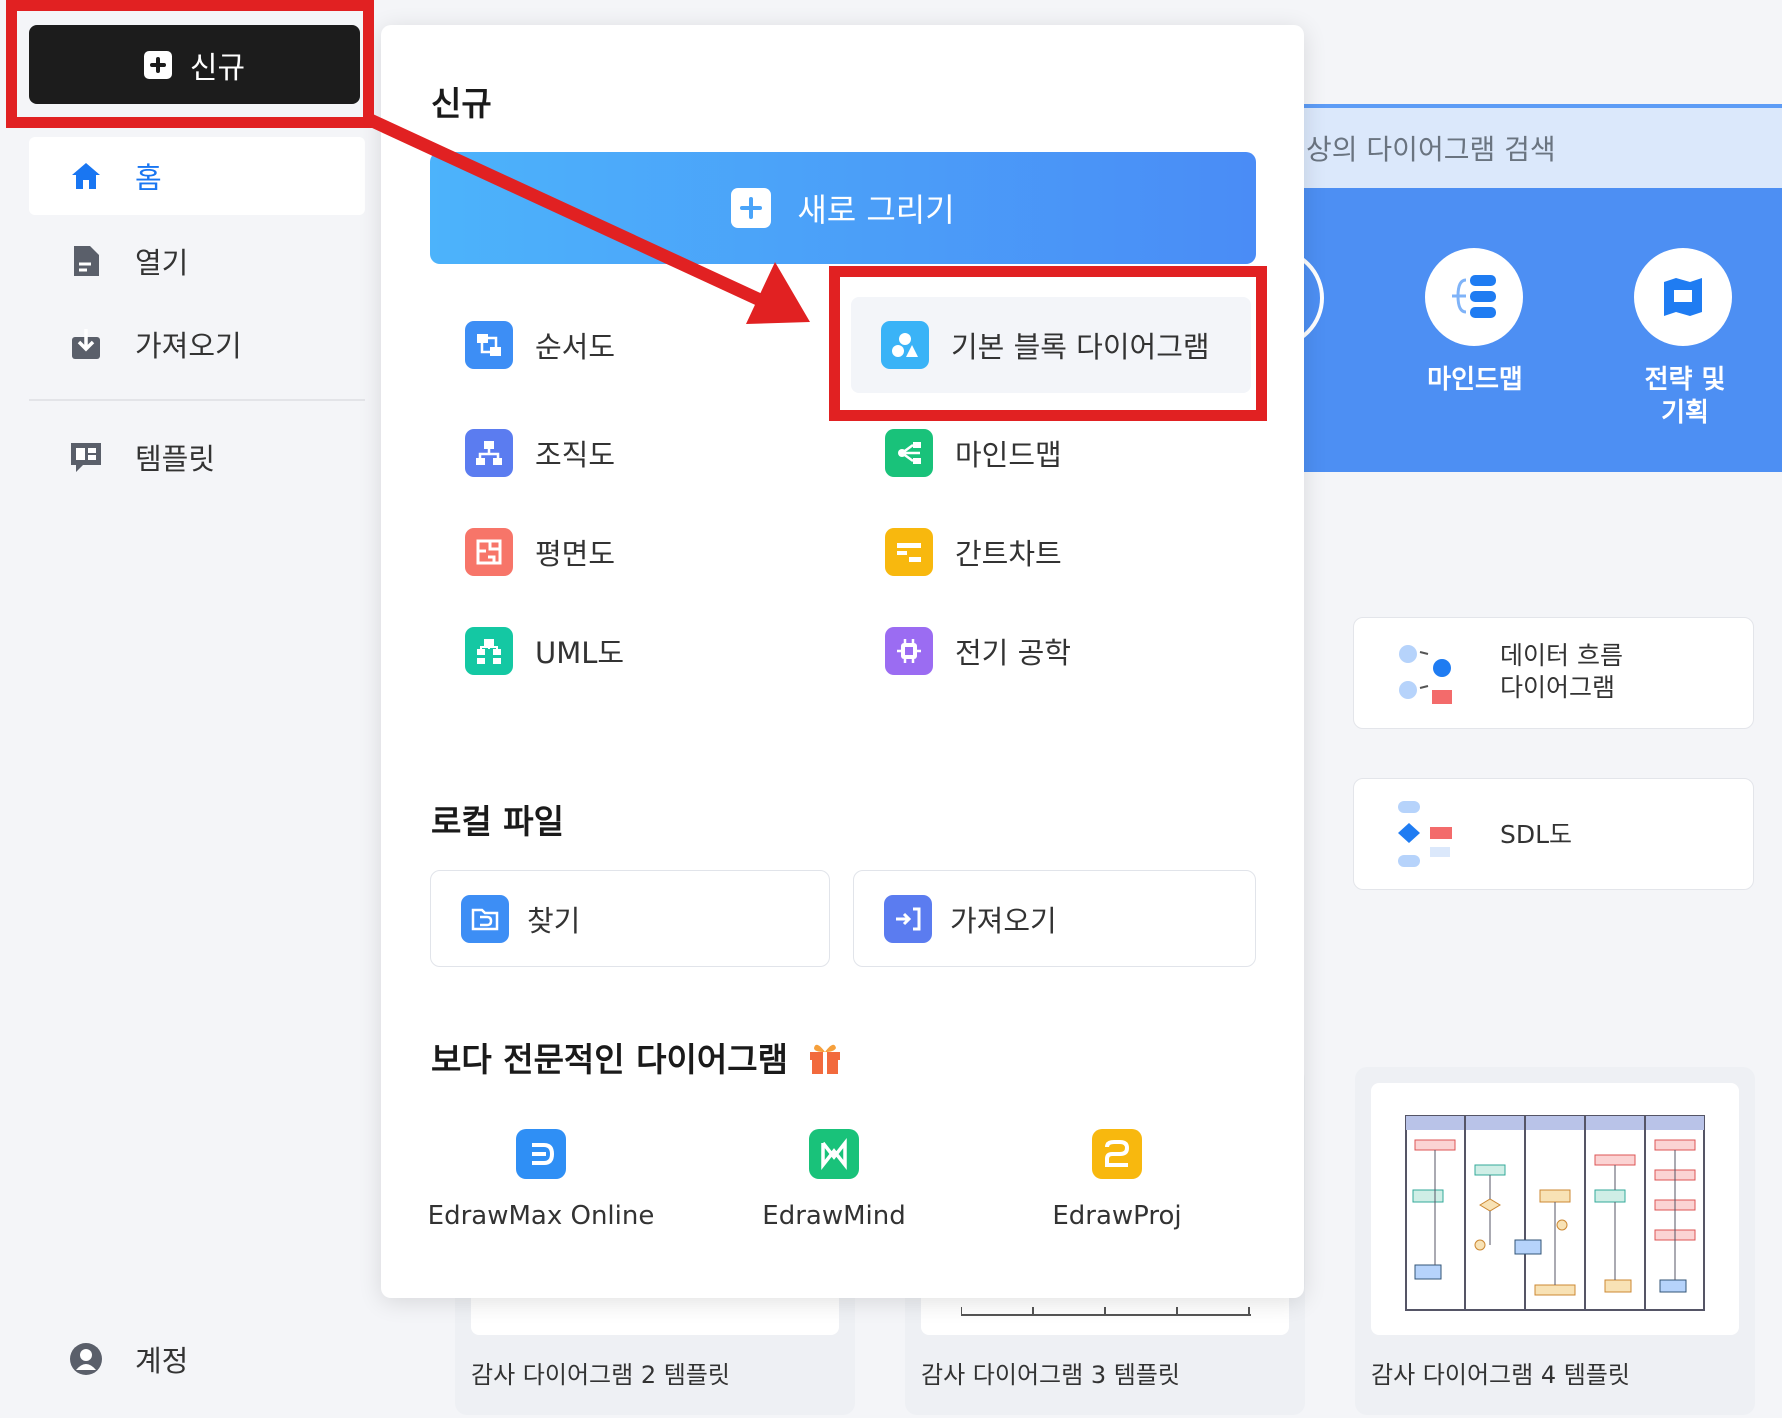  Describe the element at coordinates (1500, 1375) in the screenshot. I see `template-thumb-label: 감사 다이어그램 4 템플릿` at that location.